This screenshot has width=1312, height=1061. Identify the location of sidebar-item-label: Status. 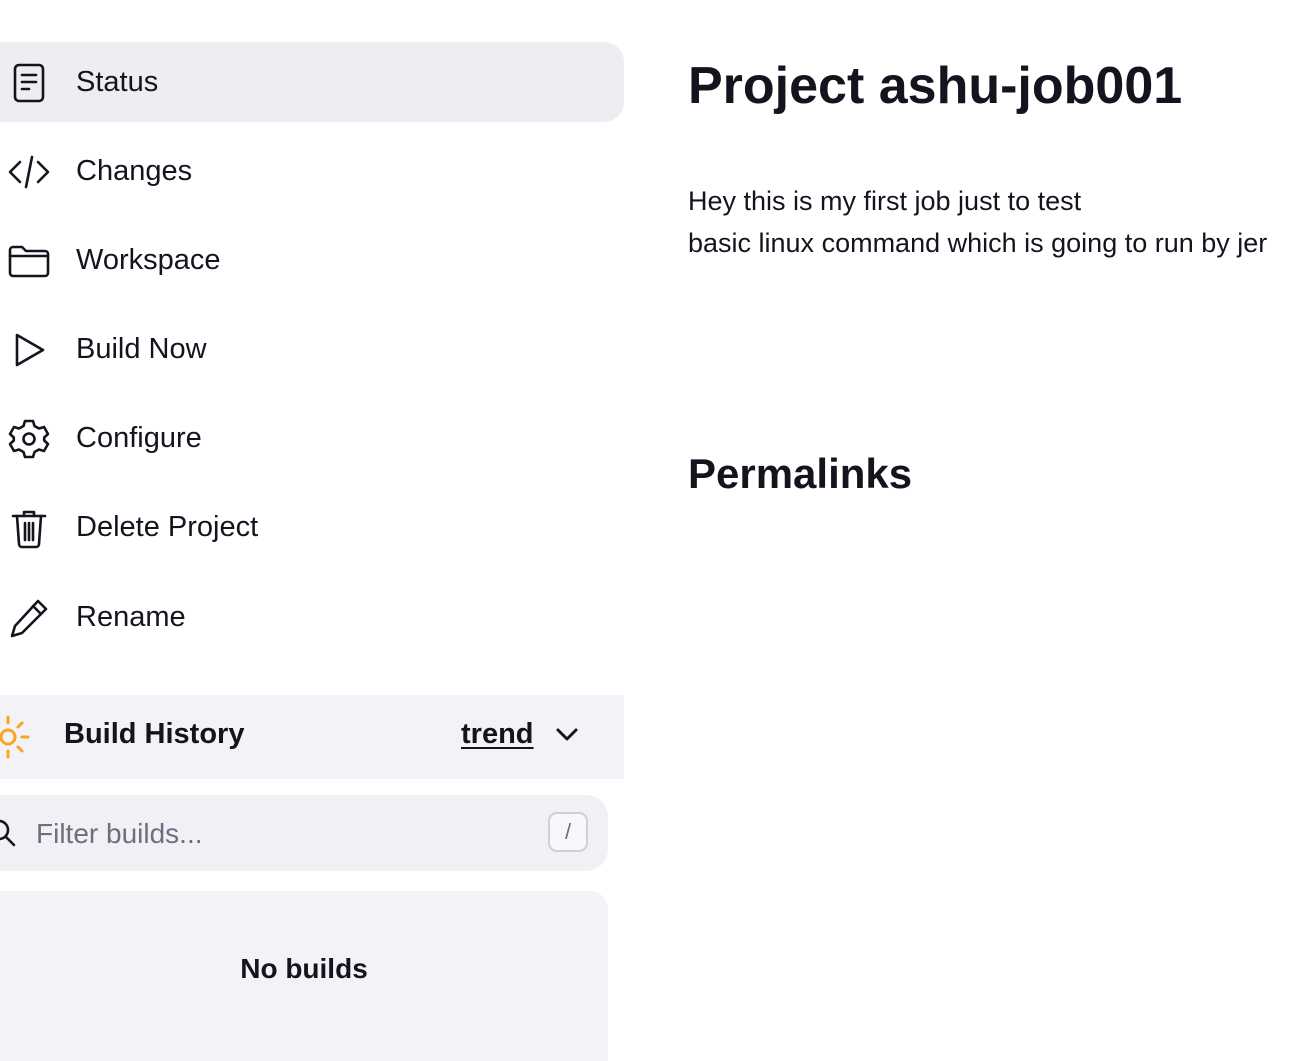
(117, 81).